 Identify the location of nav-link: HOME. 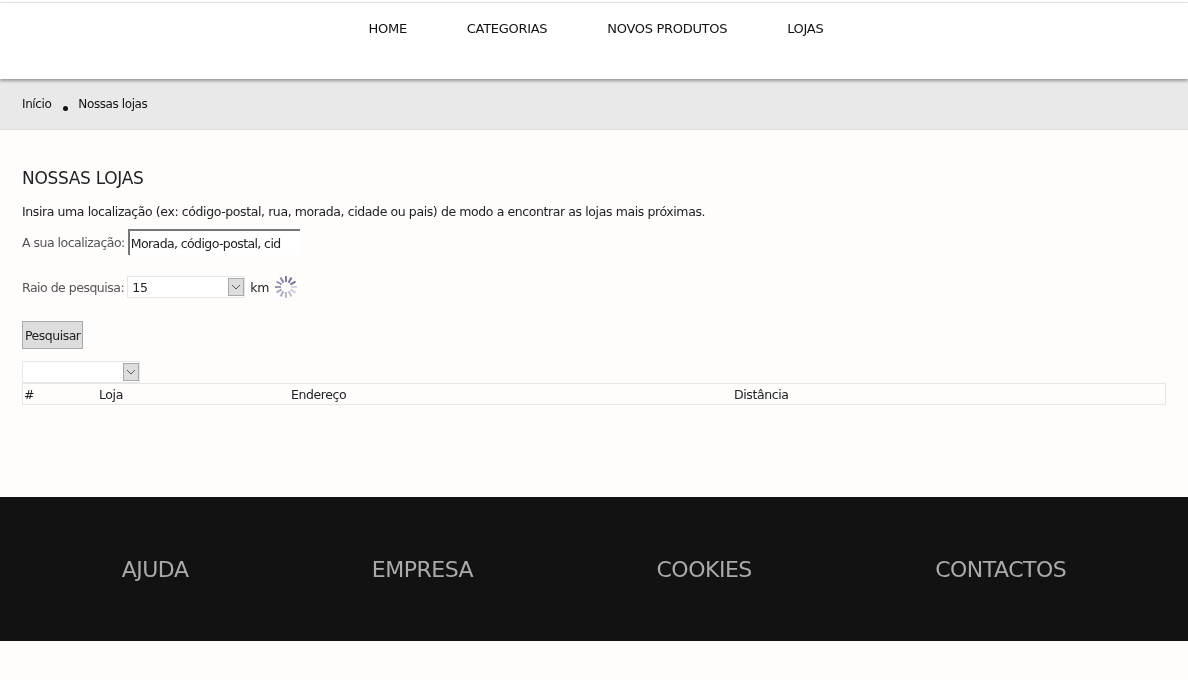
(387, 30).